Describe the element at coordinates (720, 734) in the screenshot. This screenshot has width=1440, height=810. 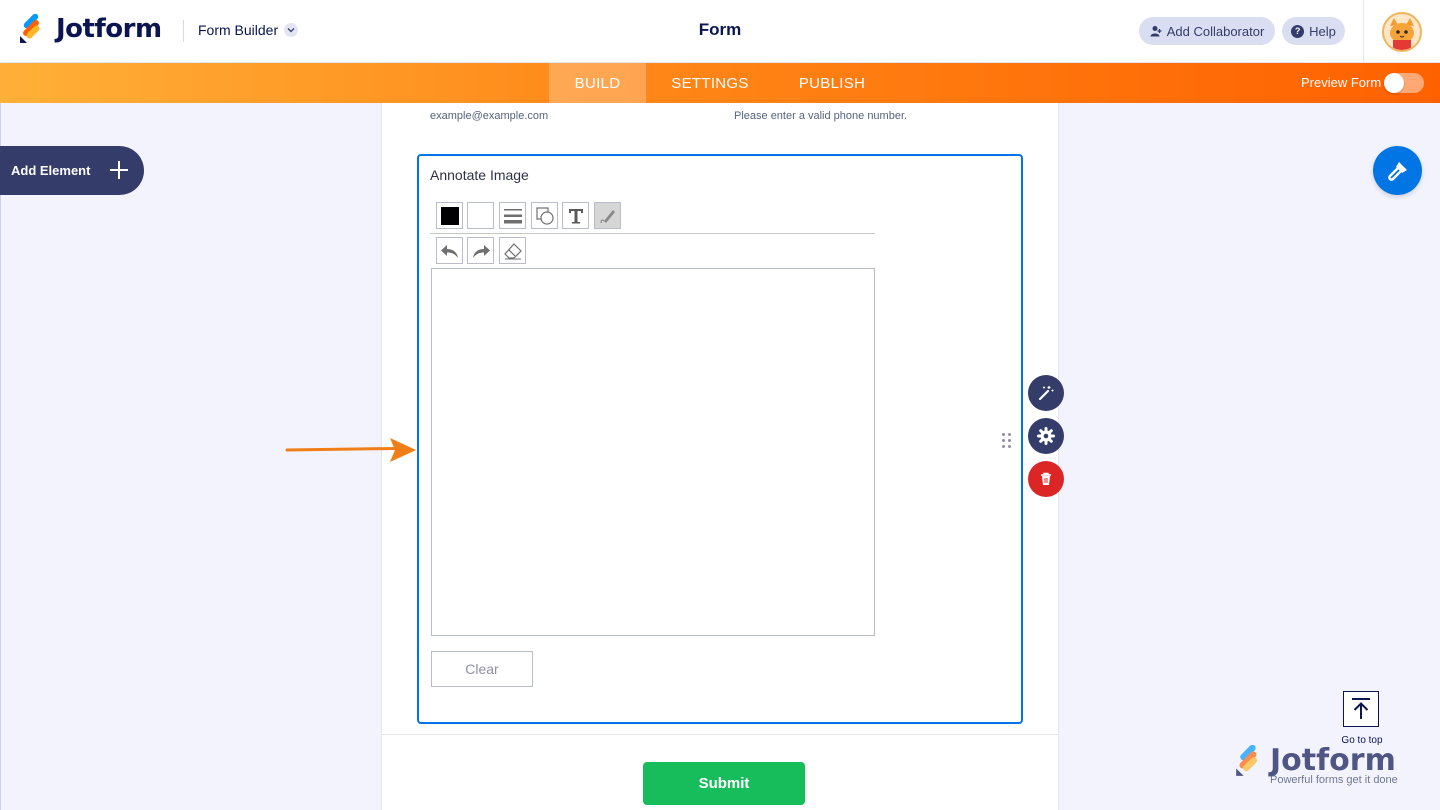
I see `page-break-line` at that location.